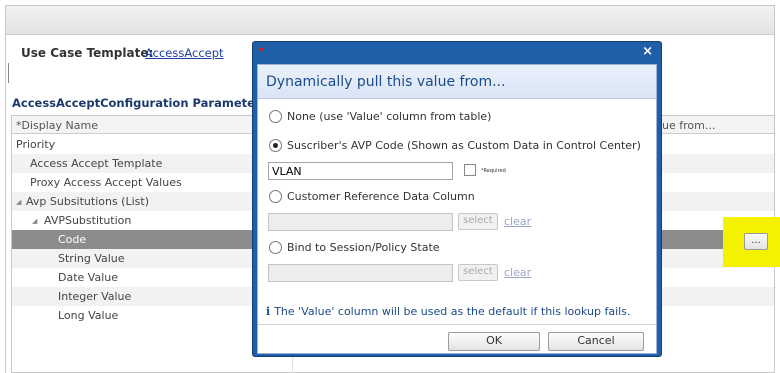 The width and height of the screenshot is (780, 373). Describe the element at coordinates (140, 103) in the screenshot. I see `parameters-title: AccessAcceptConfiguration Parameters` at that location.